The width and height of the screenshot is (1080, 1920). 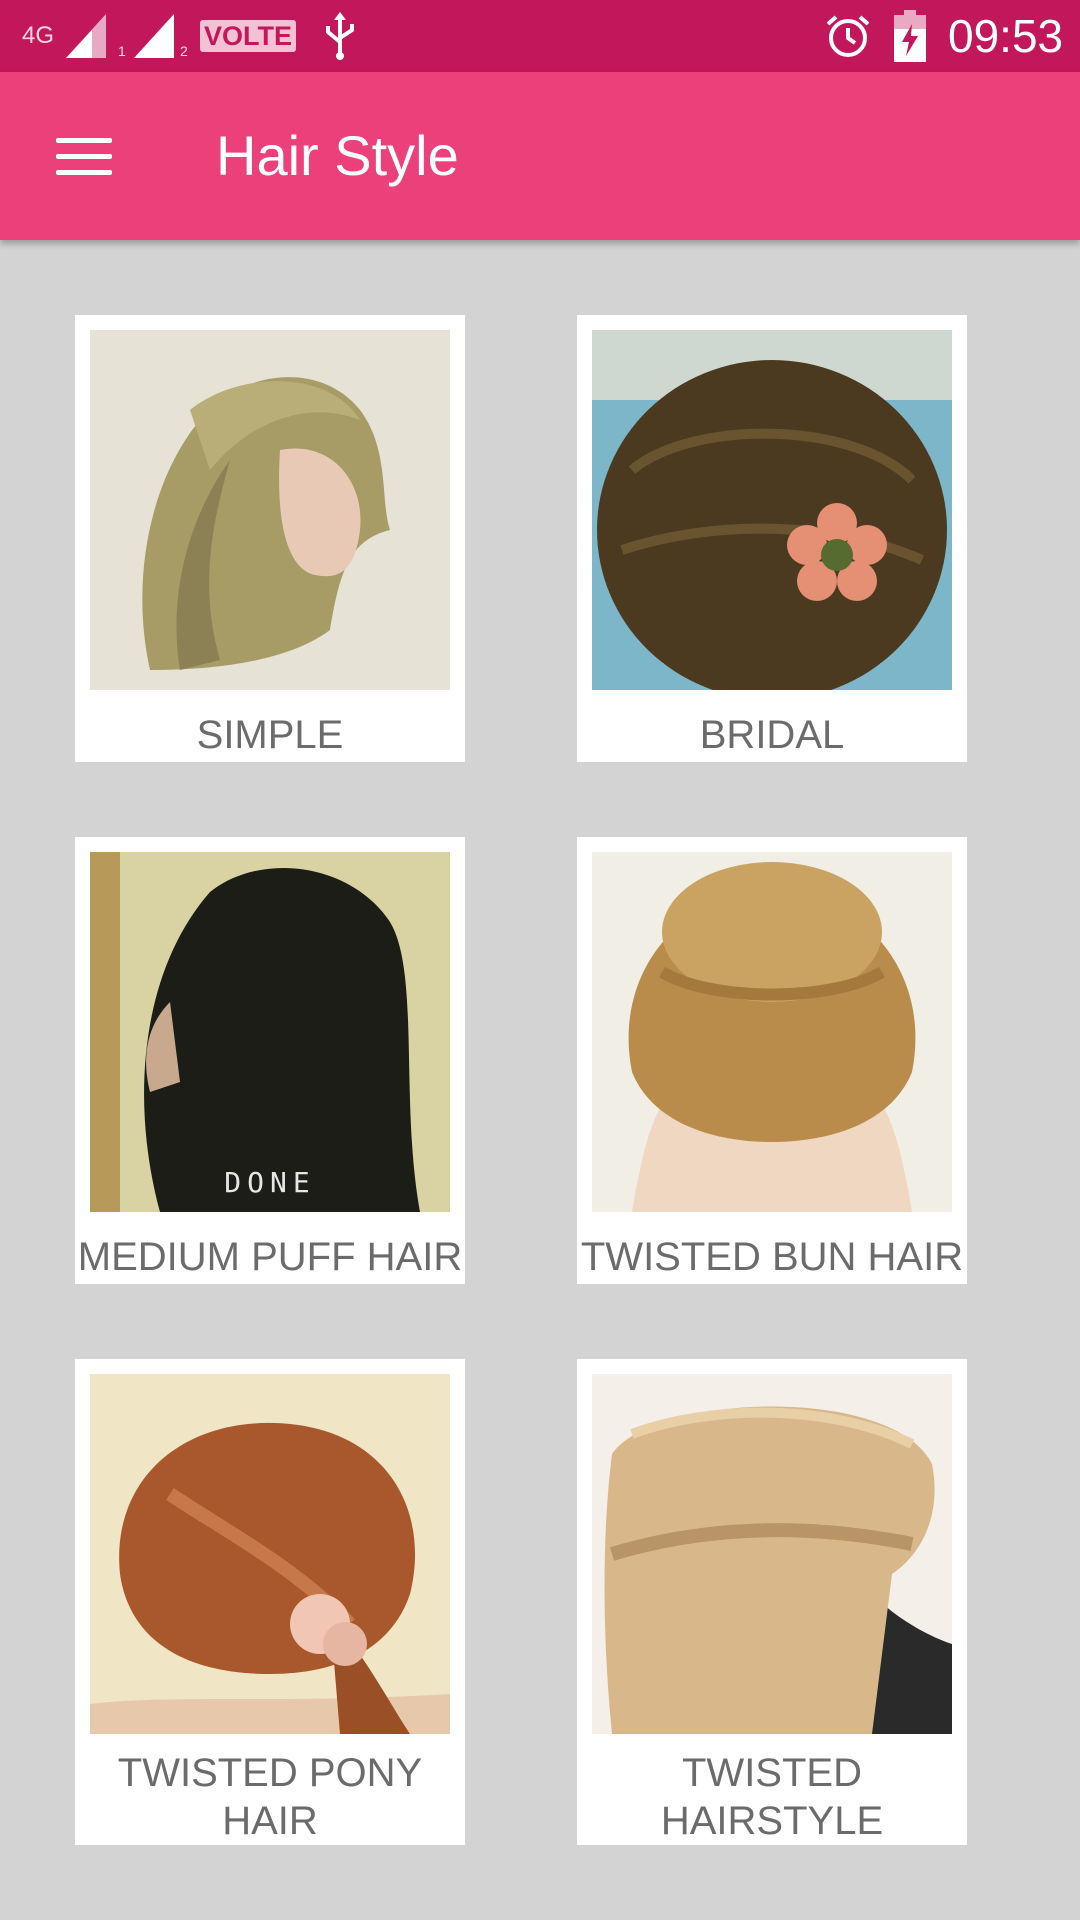 I want to click on hamburger-menu-icon, so click(x=84, y=156).